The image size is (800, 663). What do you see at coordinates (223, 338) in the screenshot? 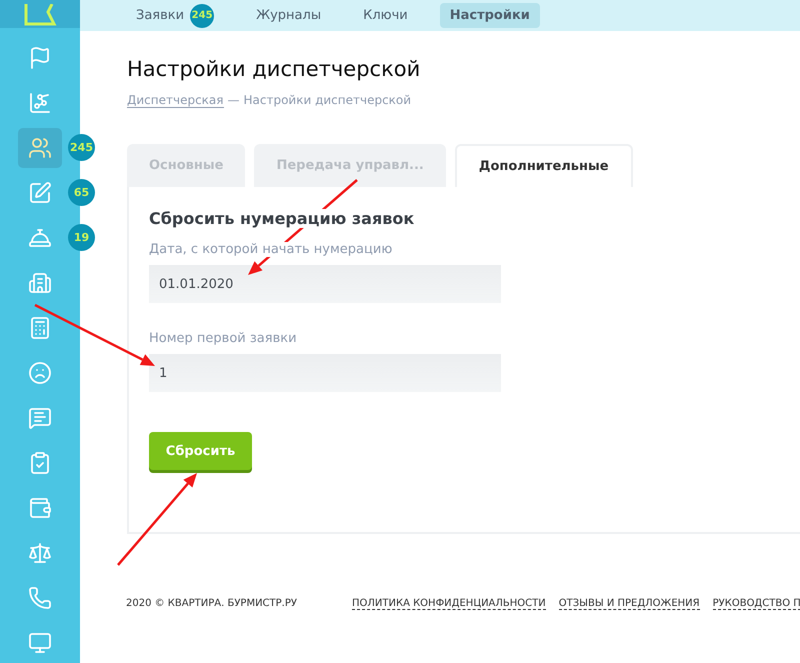
I see `field-label: Номер первой заявки` at bounding box center [223, 338].